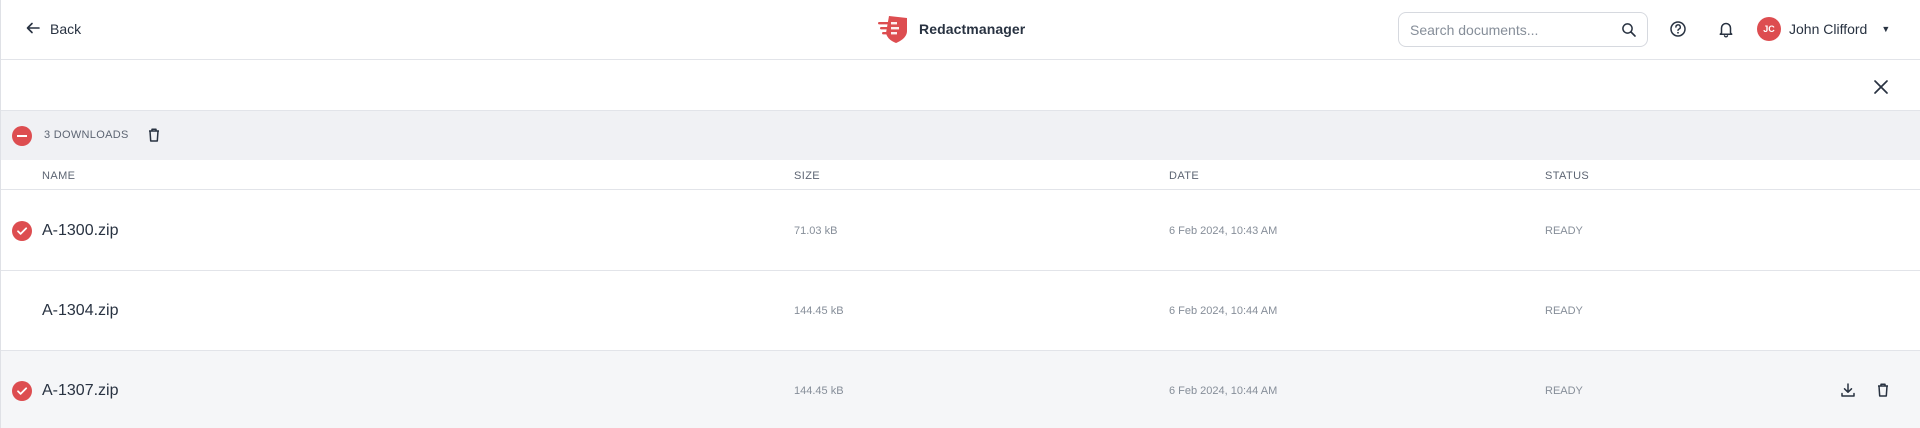 This screenshot has width=1920, height=428. I want to click on arrow-left-icon, so click(33, 29).